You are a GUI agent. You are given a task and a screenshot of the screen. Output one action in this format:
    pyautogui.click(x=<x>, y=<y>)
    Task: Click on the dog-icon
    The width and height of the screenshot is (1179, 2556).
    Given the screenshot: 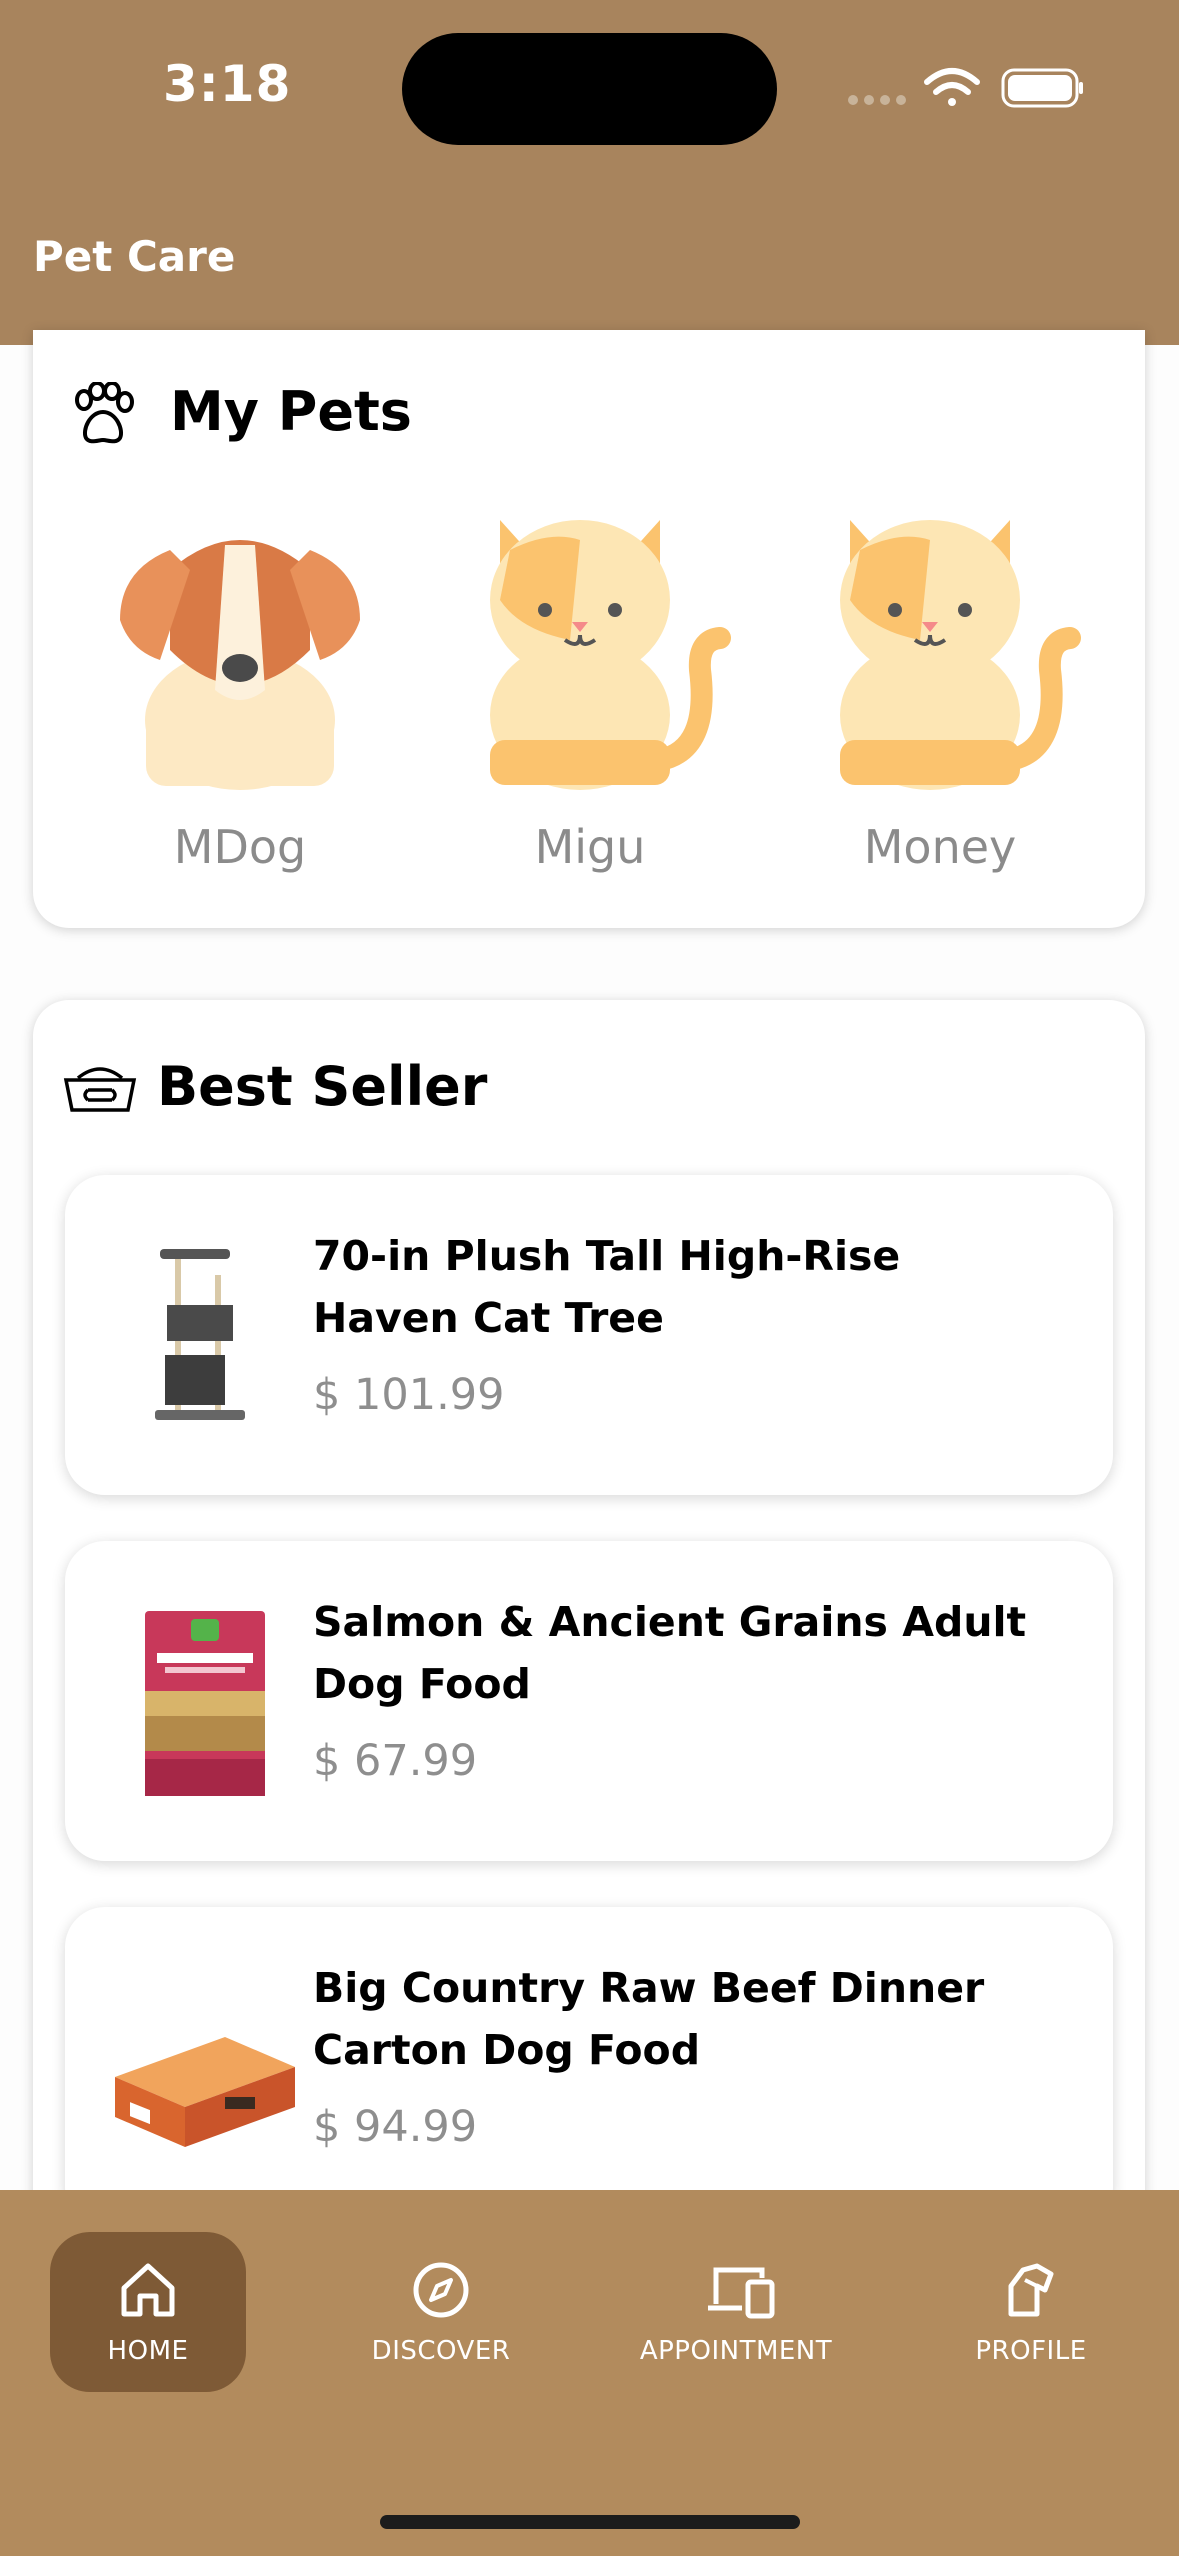 What is the action you would take?
    pyautogui.click(x=240, y=665)
    